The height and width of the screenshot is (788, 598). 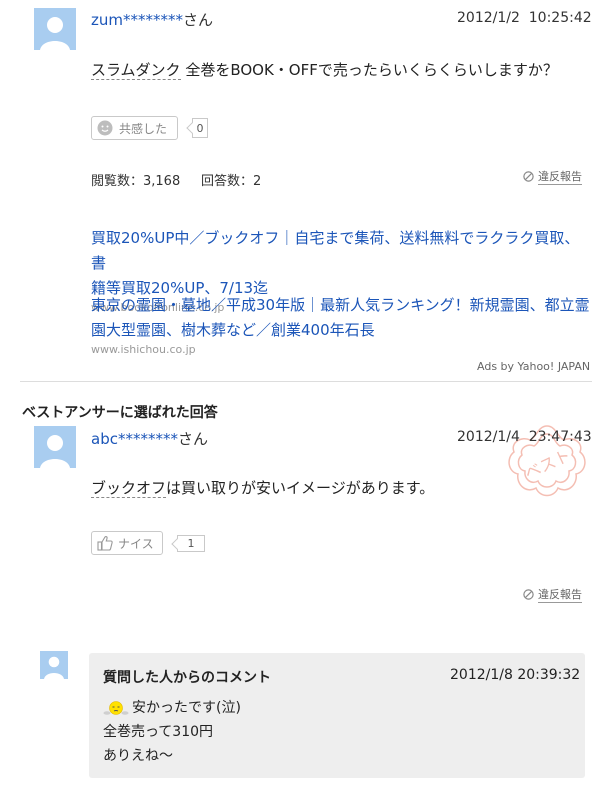 I want to click on svg-text: ベスト, so click(x=548, y=465).